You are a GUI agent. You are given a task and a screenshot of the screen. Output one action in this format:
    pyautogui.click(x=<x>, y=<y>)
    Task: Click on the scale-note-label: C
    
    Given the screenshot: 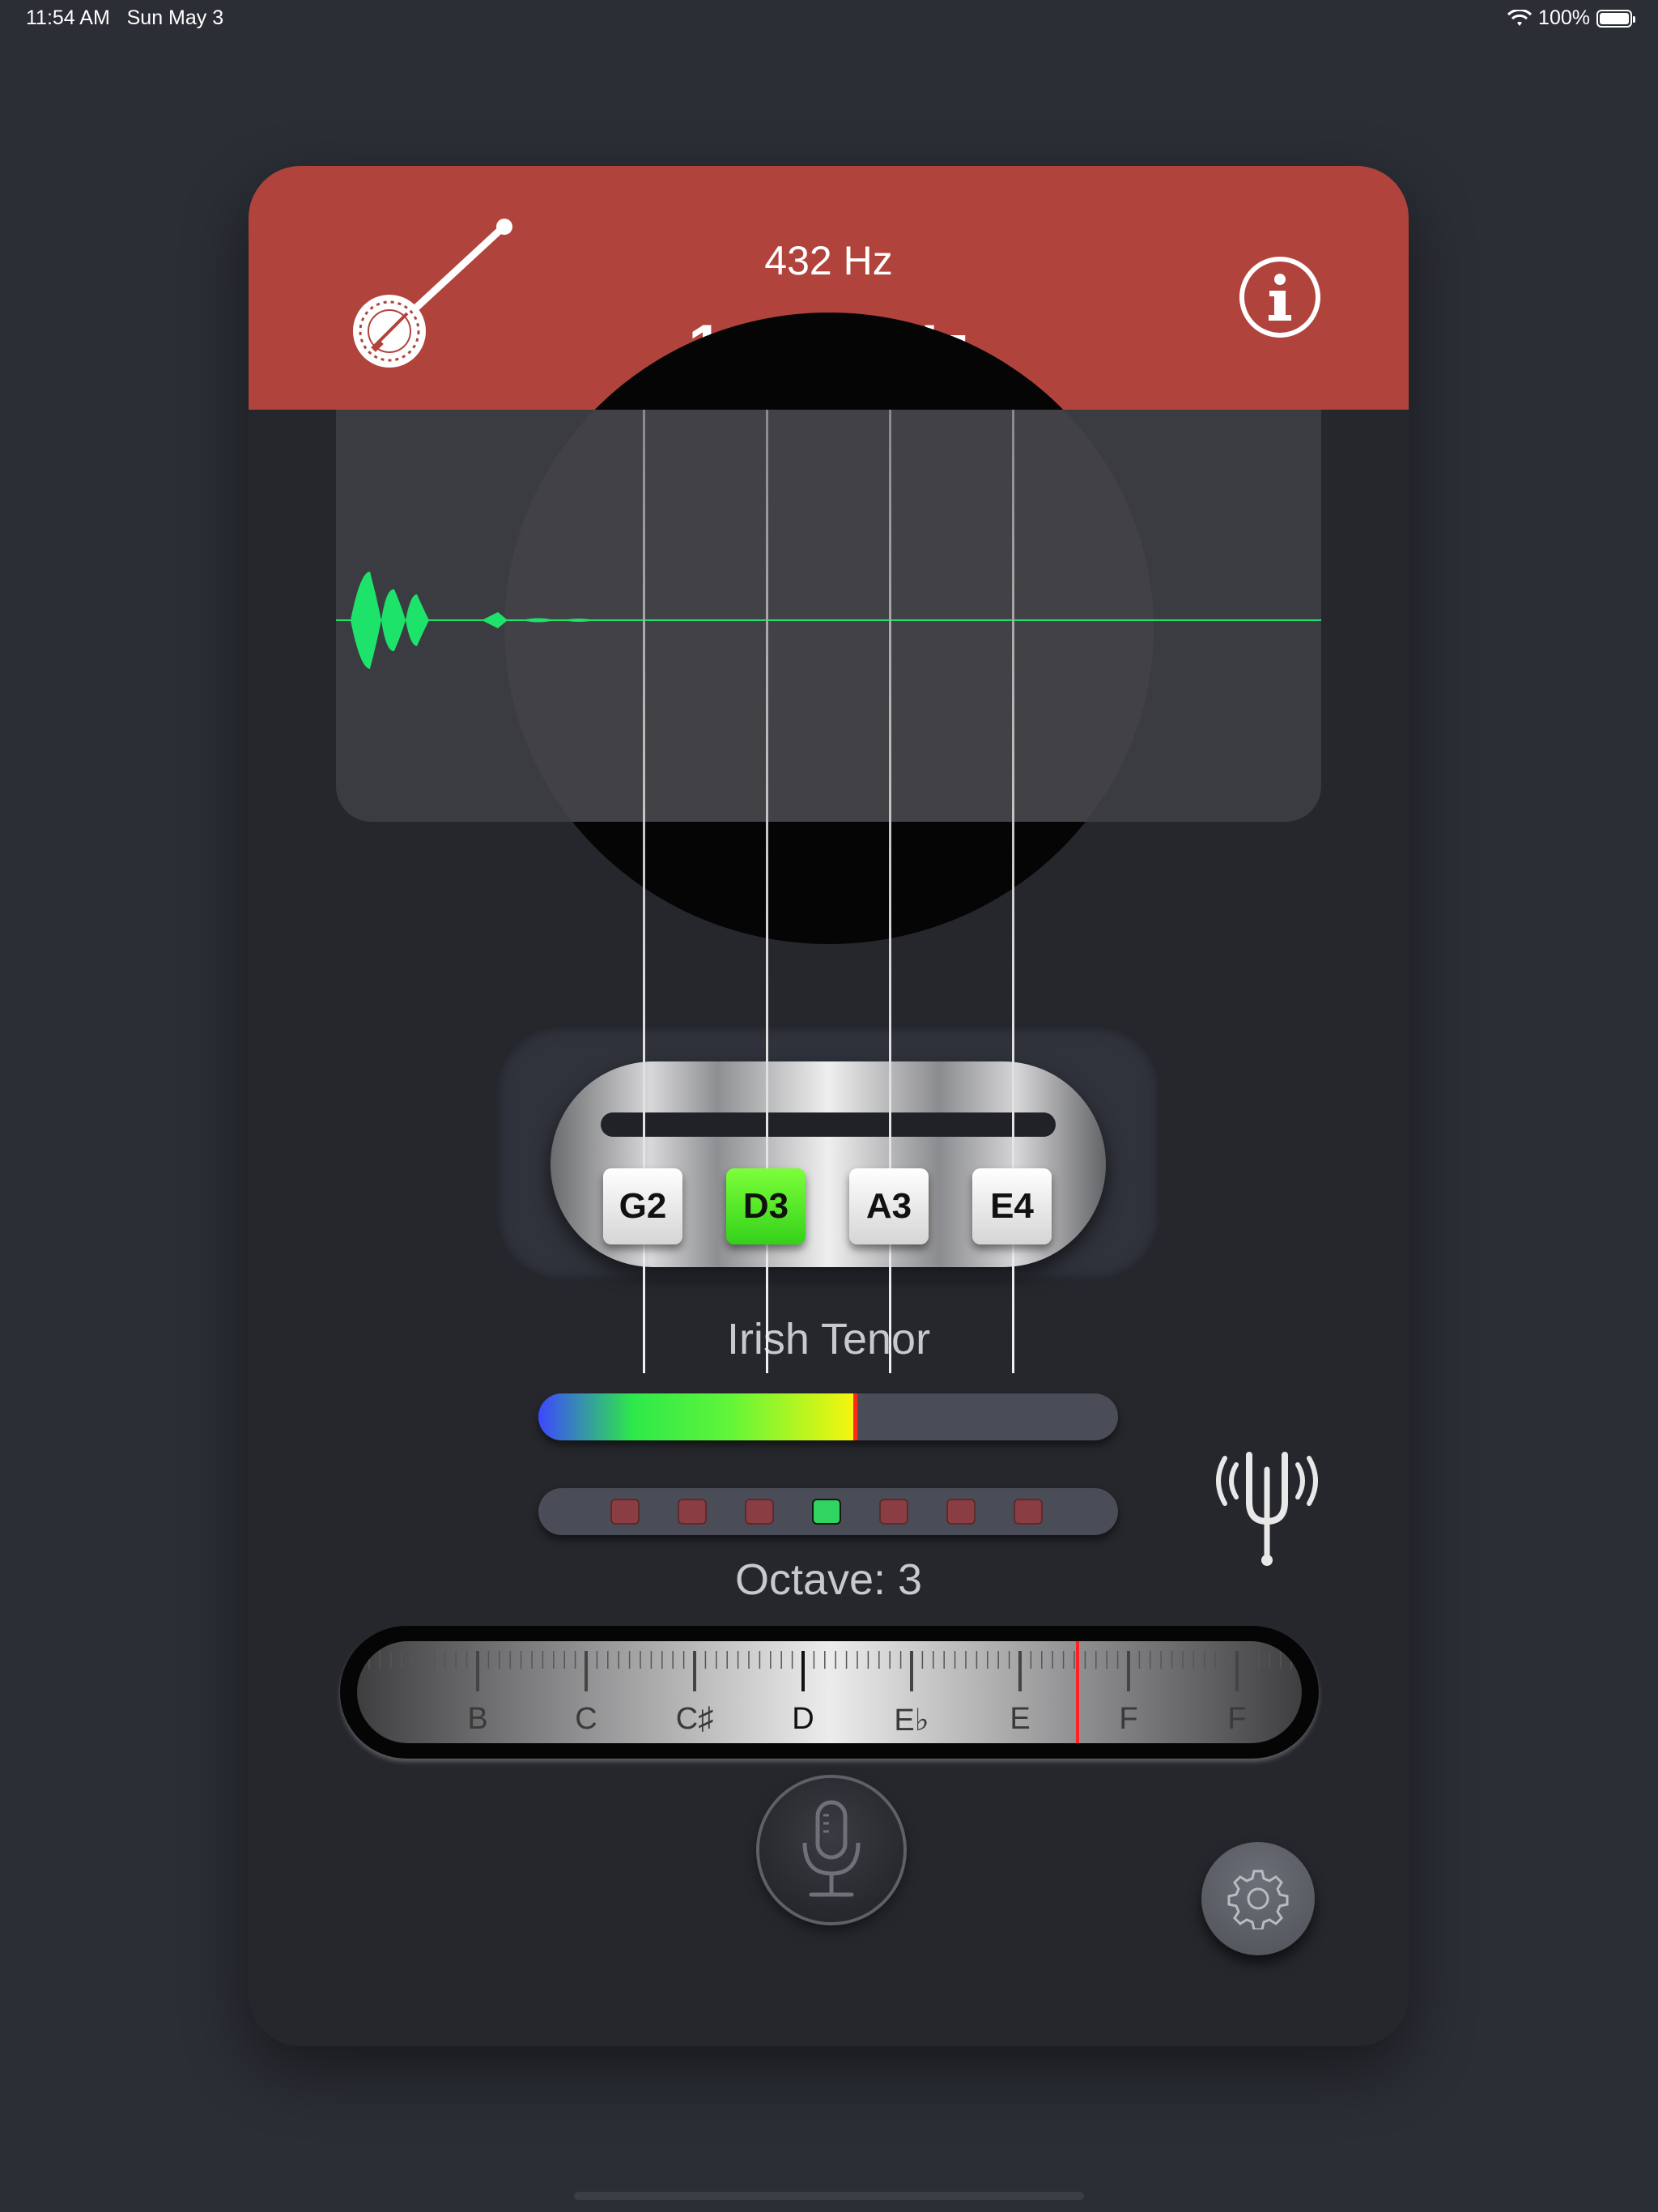 What is the action you would take?
    pyautogui.click(x=586, y=1719)
    